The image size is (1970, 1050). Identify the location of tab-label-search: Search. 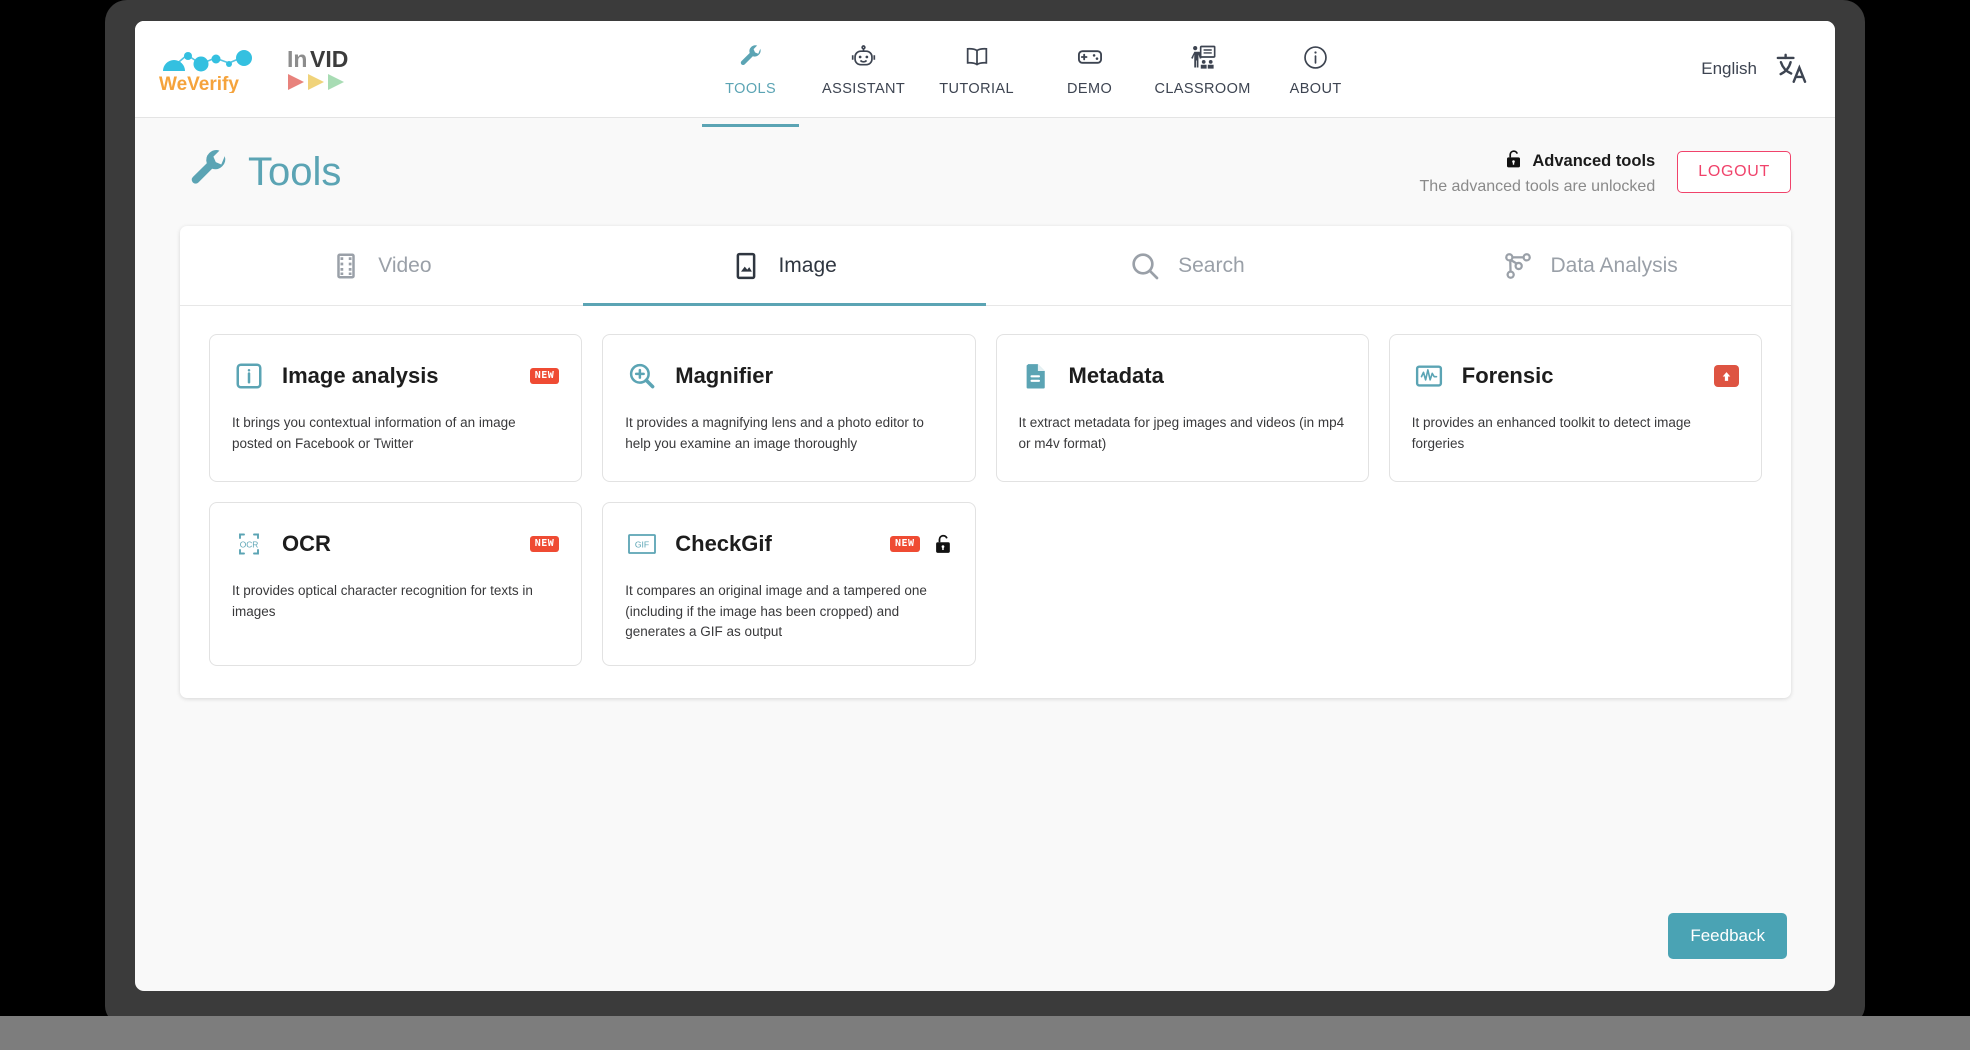
(1211, 265).